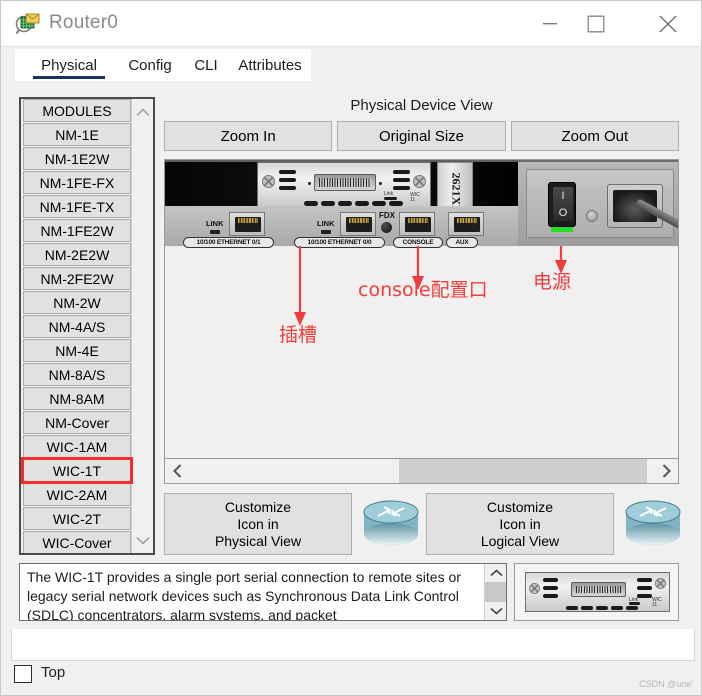  I want to click on annotation-arrow-slot, so click(300, 286).